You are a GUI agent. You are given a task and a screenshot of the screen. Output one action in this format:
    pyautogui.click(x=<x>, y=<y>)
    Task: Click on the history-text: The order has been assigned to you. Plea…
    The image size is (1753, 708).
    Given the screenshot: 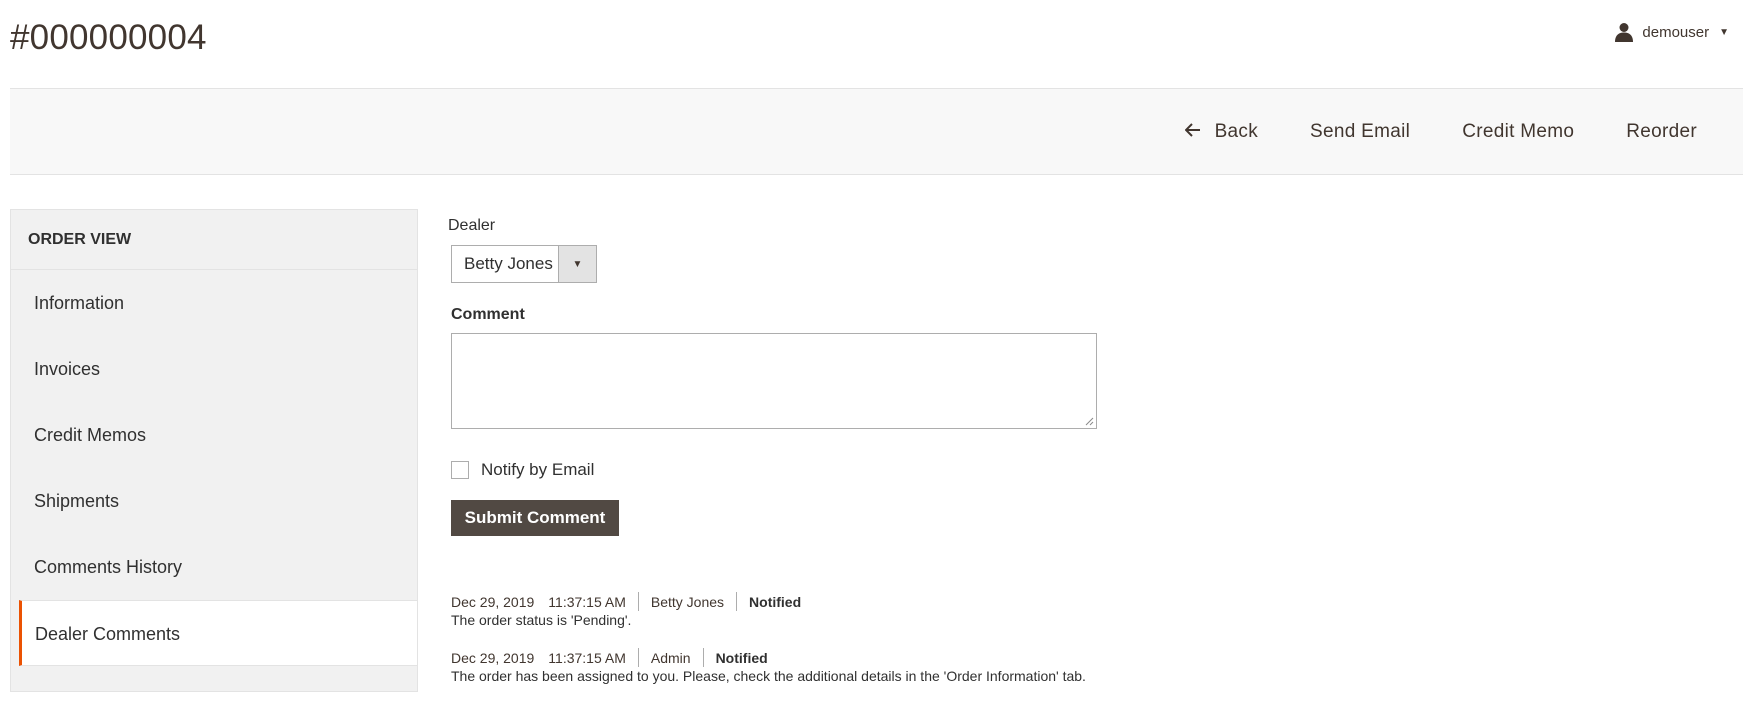 What is the action you would take?
    pyautogui.click(x=768, y=676)
    